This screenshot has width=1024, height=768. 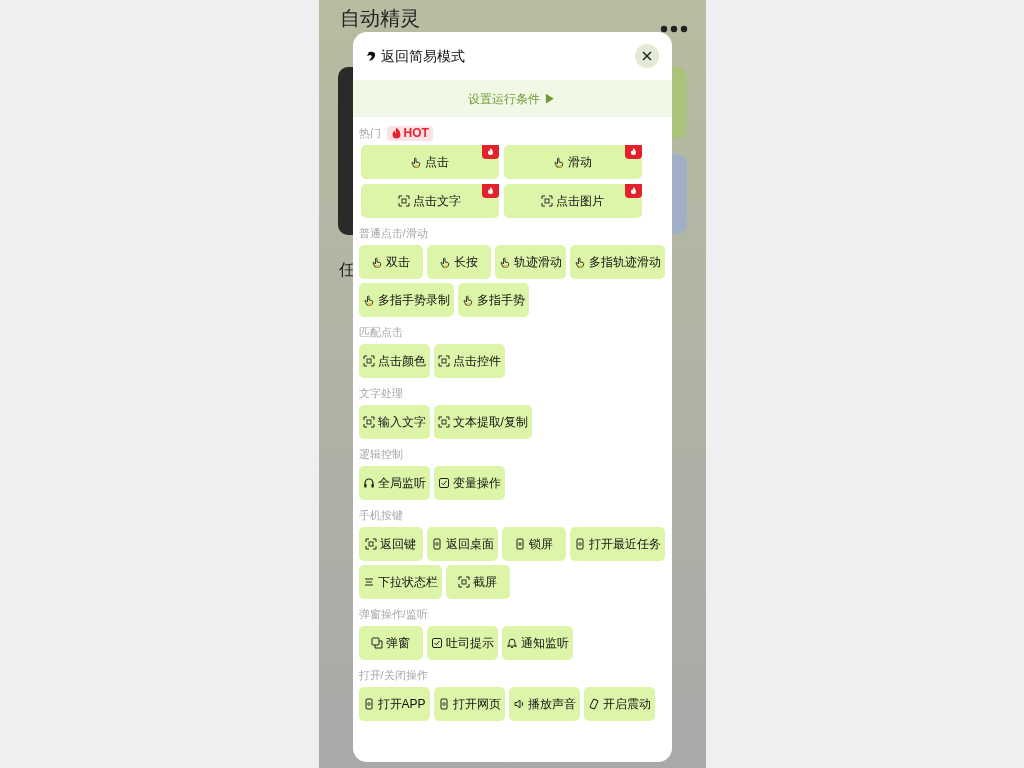 I want to click on section-heading: 任, so click(x=346, y=270).